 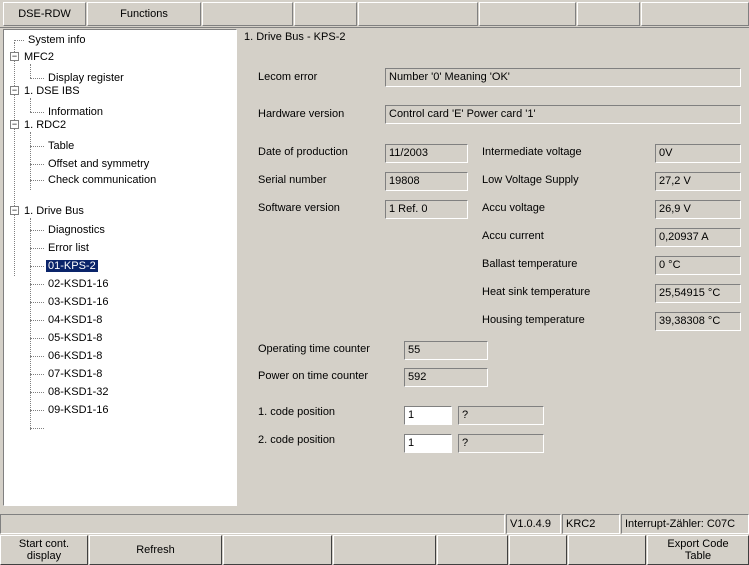 I want to click on tree-item-04-ksd1-8: 04-KSD1-8, so click(x=75, y=320).